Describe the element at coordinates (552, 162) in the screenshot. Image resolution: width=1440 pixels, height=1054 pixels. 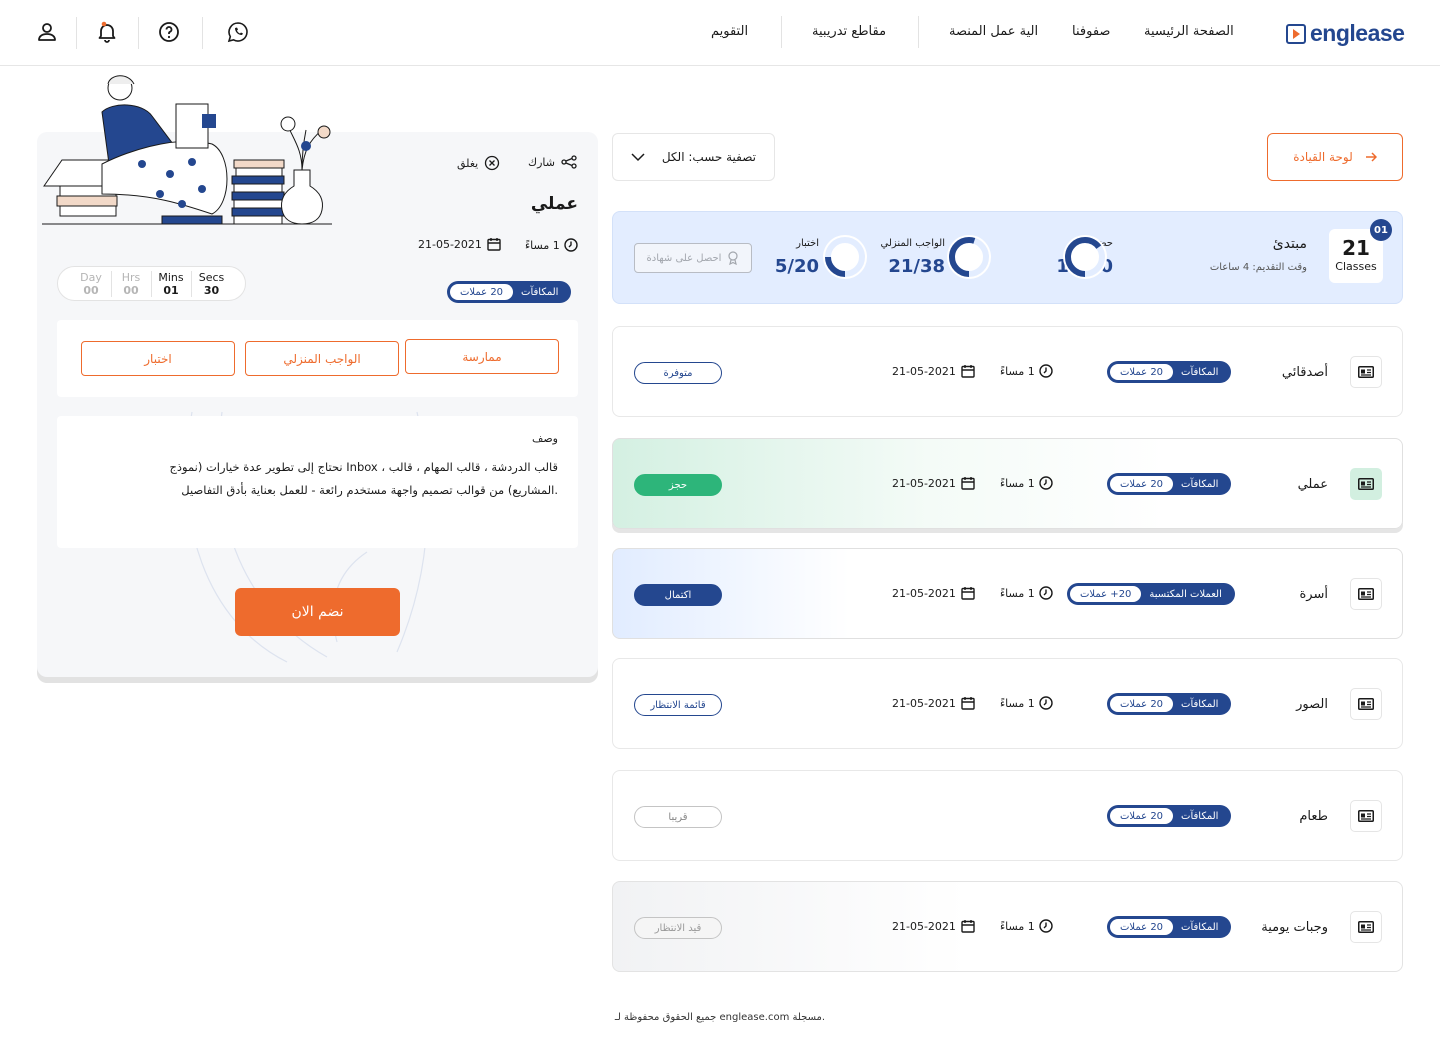
I see `share-button: شارك` at that location.